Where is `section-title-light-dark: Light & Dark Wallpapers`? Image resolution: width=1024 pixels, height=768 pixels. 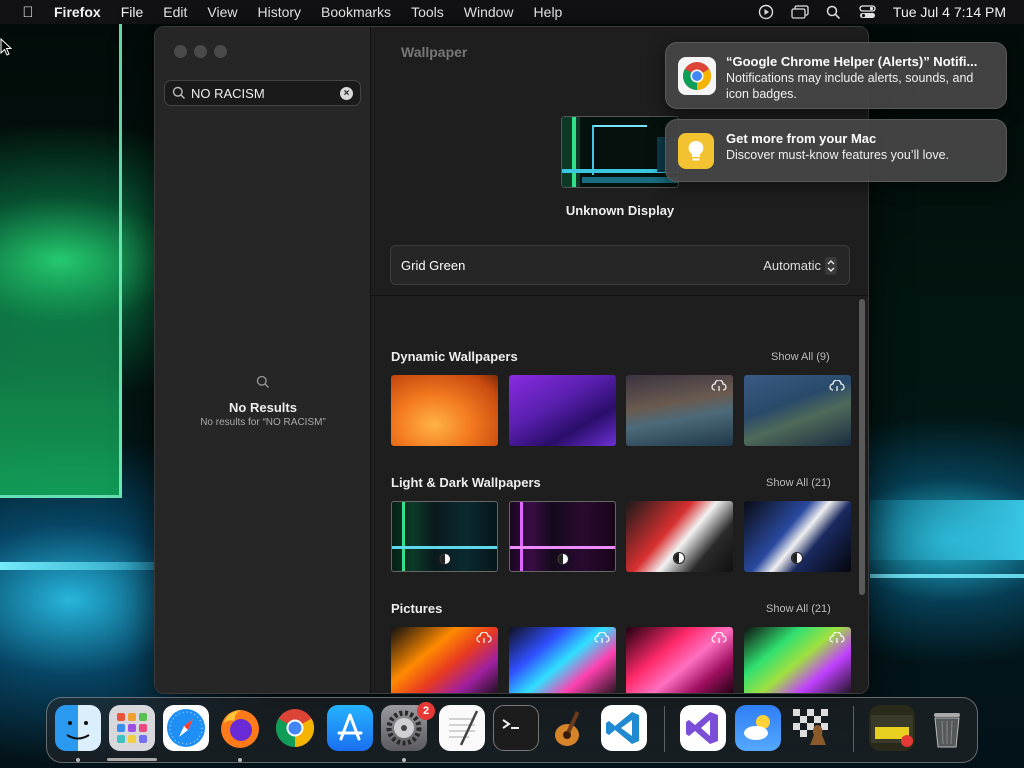 section-title-light-dark: Light & Dark Wallpapers is located at coordinates (466, 482).